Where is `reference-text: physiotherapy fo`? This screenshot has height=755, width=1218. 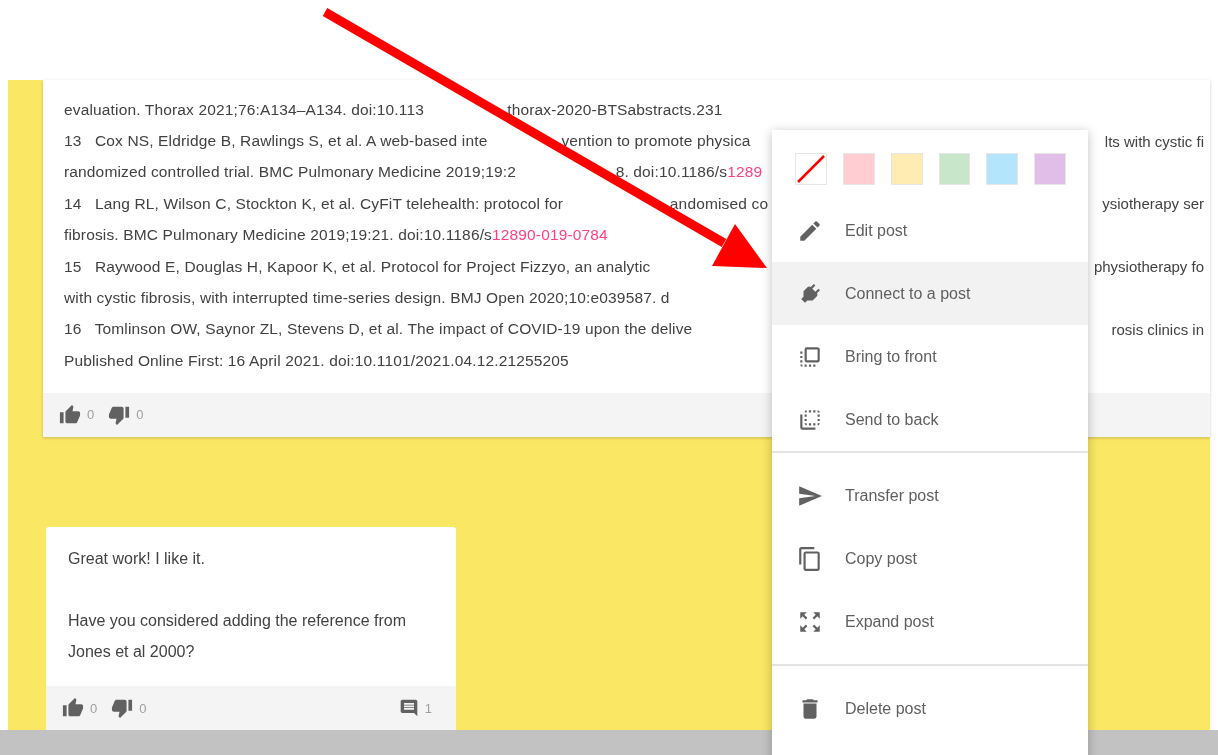 reference-text: physiotherapy fo is located at coordinates (1148, 267).